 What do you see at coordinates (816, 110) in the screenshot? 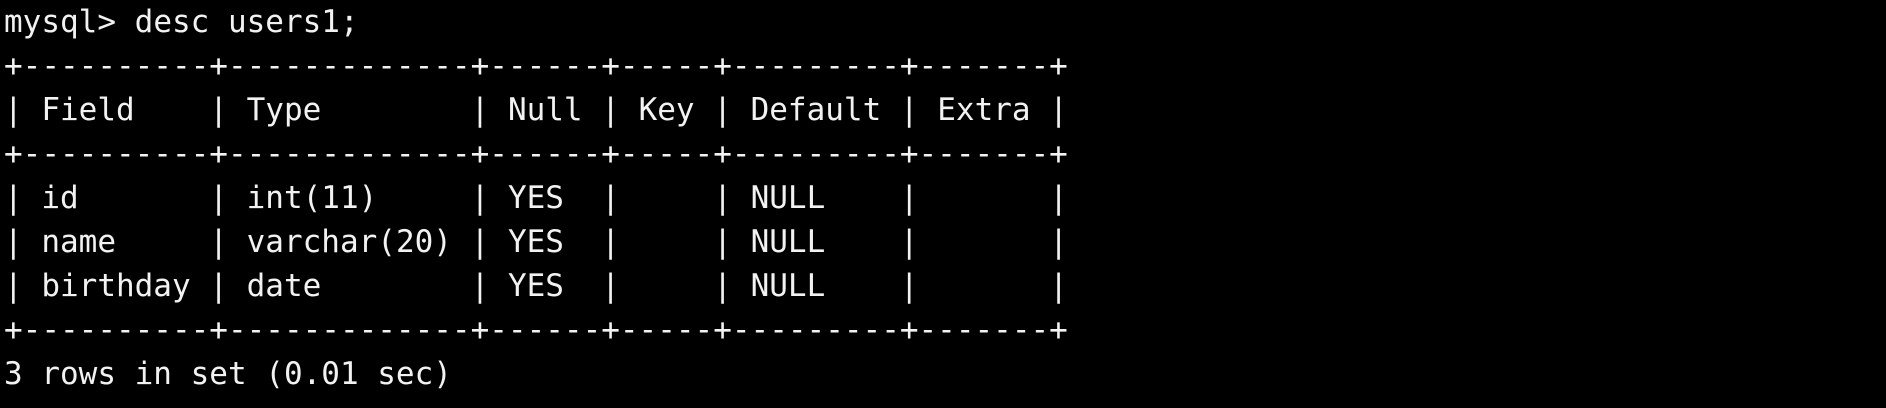
I see `header-default: Default` at bounding box center [816, 110].